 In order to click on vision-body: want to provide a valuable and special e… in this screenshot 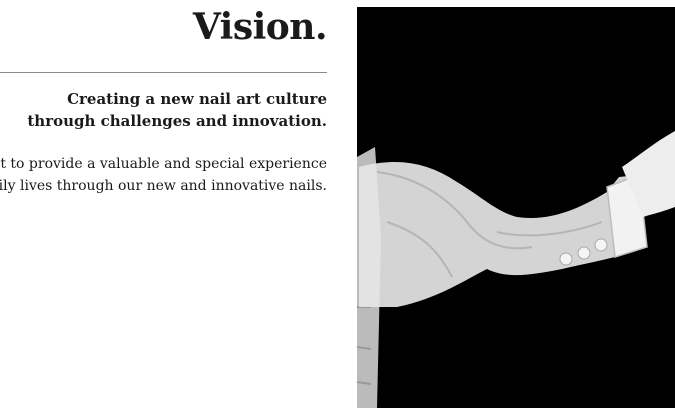, I will do `click(163, 175)`.